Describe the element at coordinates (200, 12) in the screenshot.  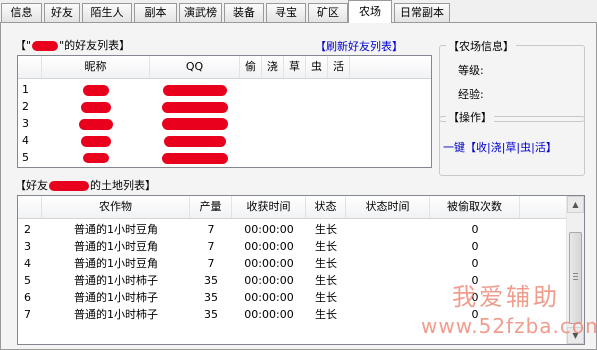
I see `tab-arena: 演武榜` at that location.